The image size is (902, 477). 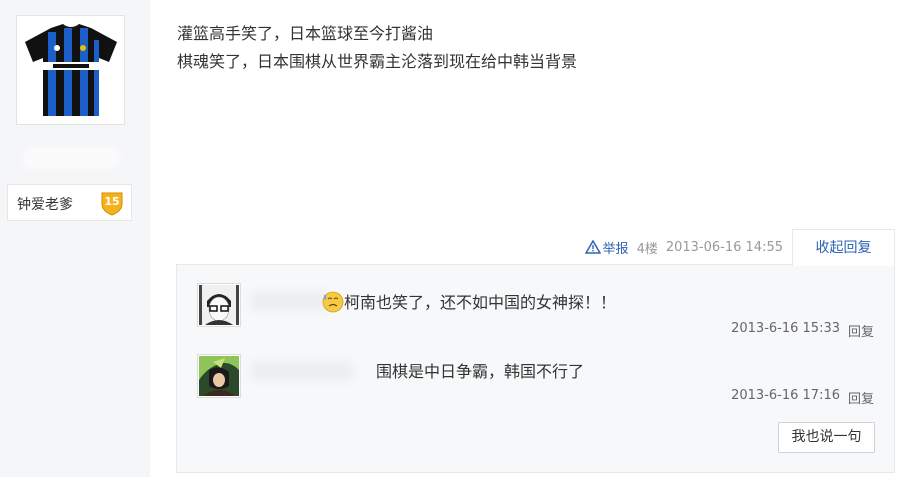 What do you see at coordinates (71, 158) in the screenshot?
I see `author-name-blurred` at bounding box center [71, 158].